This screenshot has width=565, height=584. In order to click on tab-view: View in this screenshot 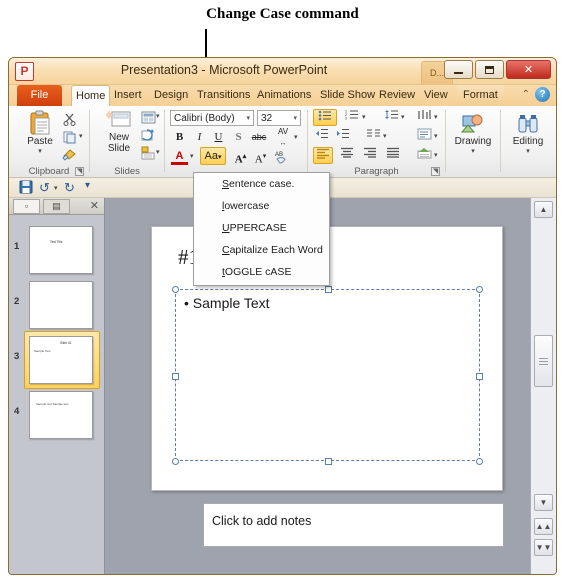, I will do `click(436, 95)`.